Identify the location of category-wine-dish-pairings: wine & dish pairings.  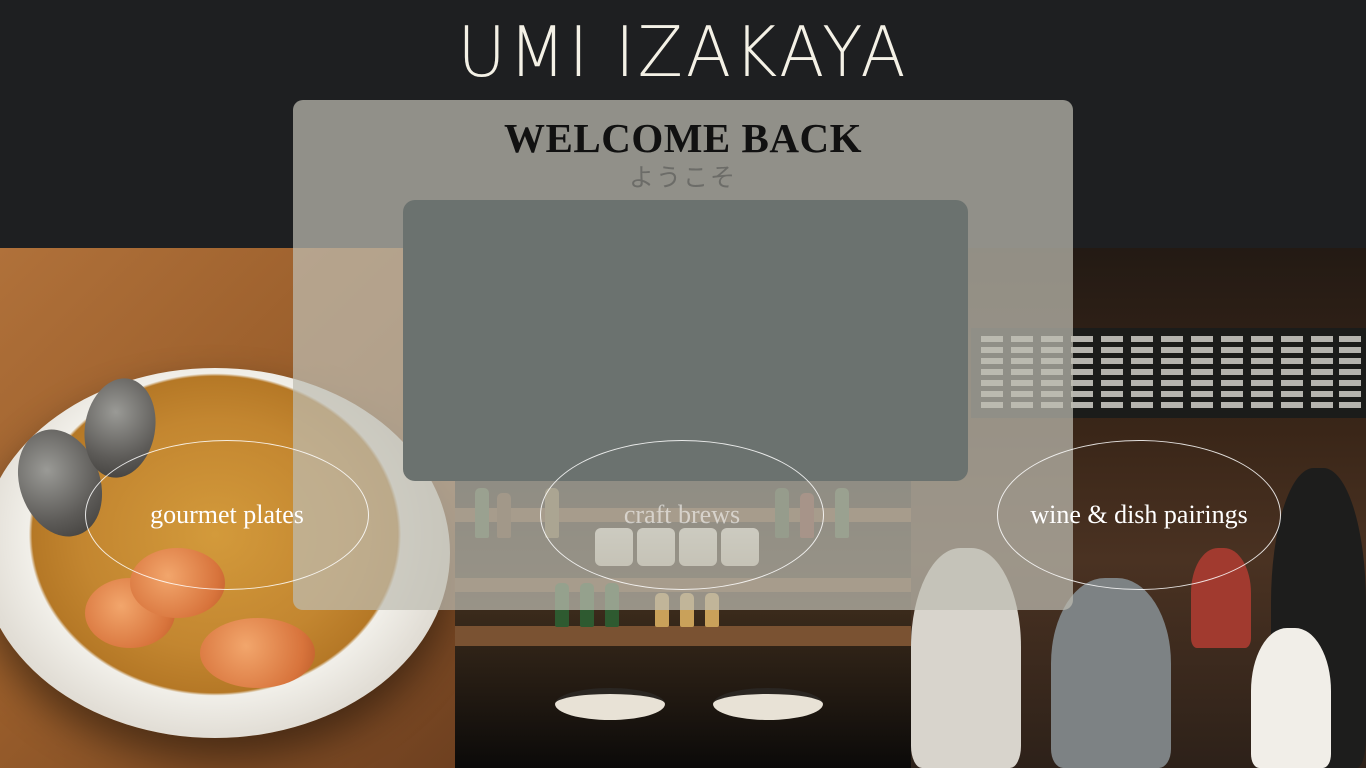
(1139, 515).